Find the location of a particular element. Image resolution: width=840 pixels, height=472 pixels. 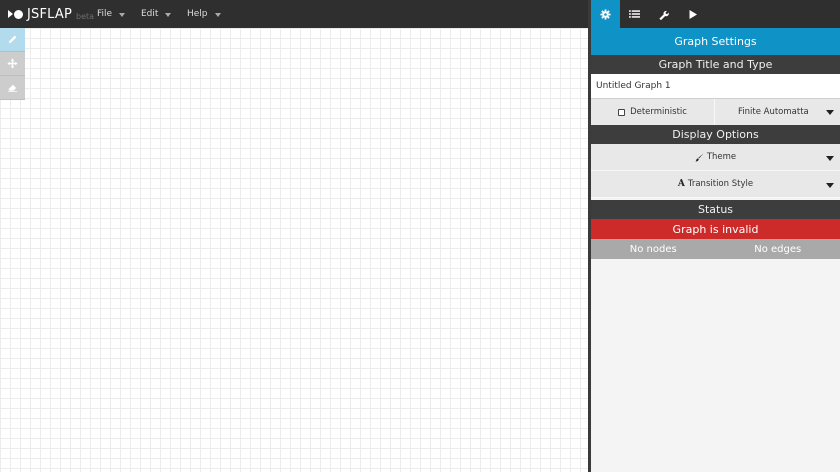

menu-edit: Edit is located at coordinates (156, 14).